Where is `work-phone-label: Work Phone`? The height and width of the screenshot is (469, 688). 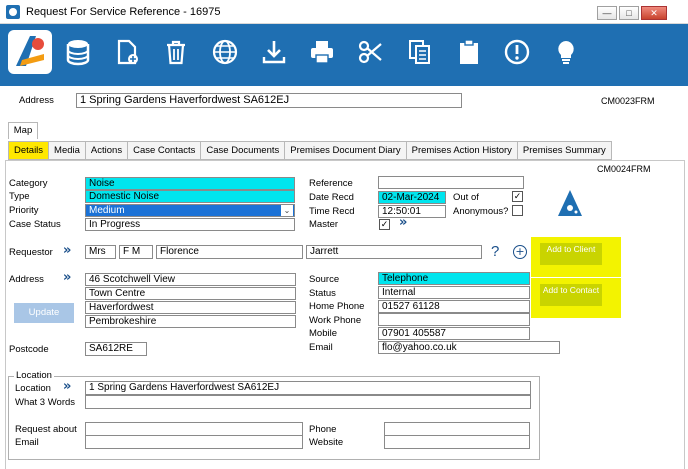
work-phone-label: Work Phone is located at coordinates (335, 320).